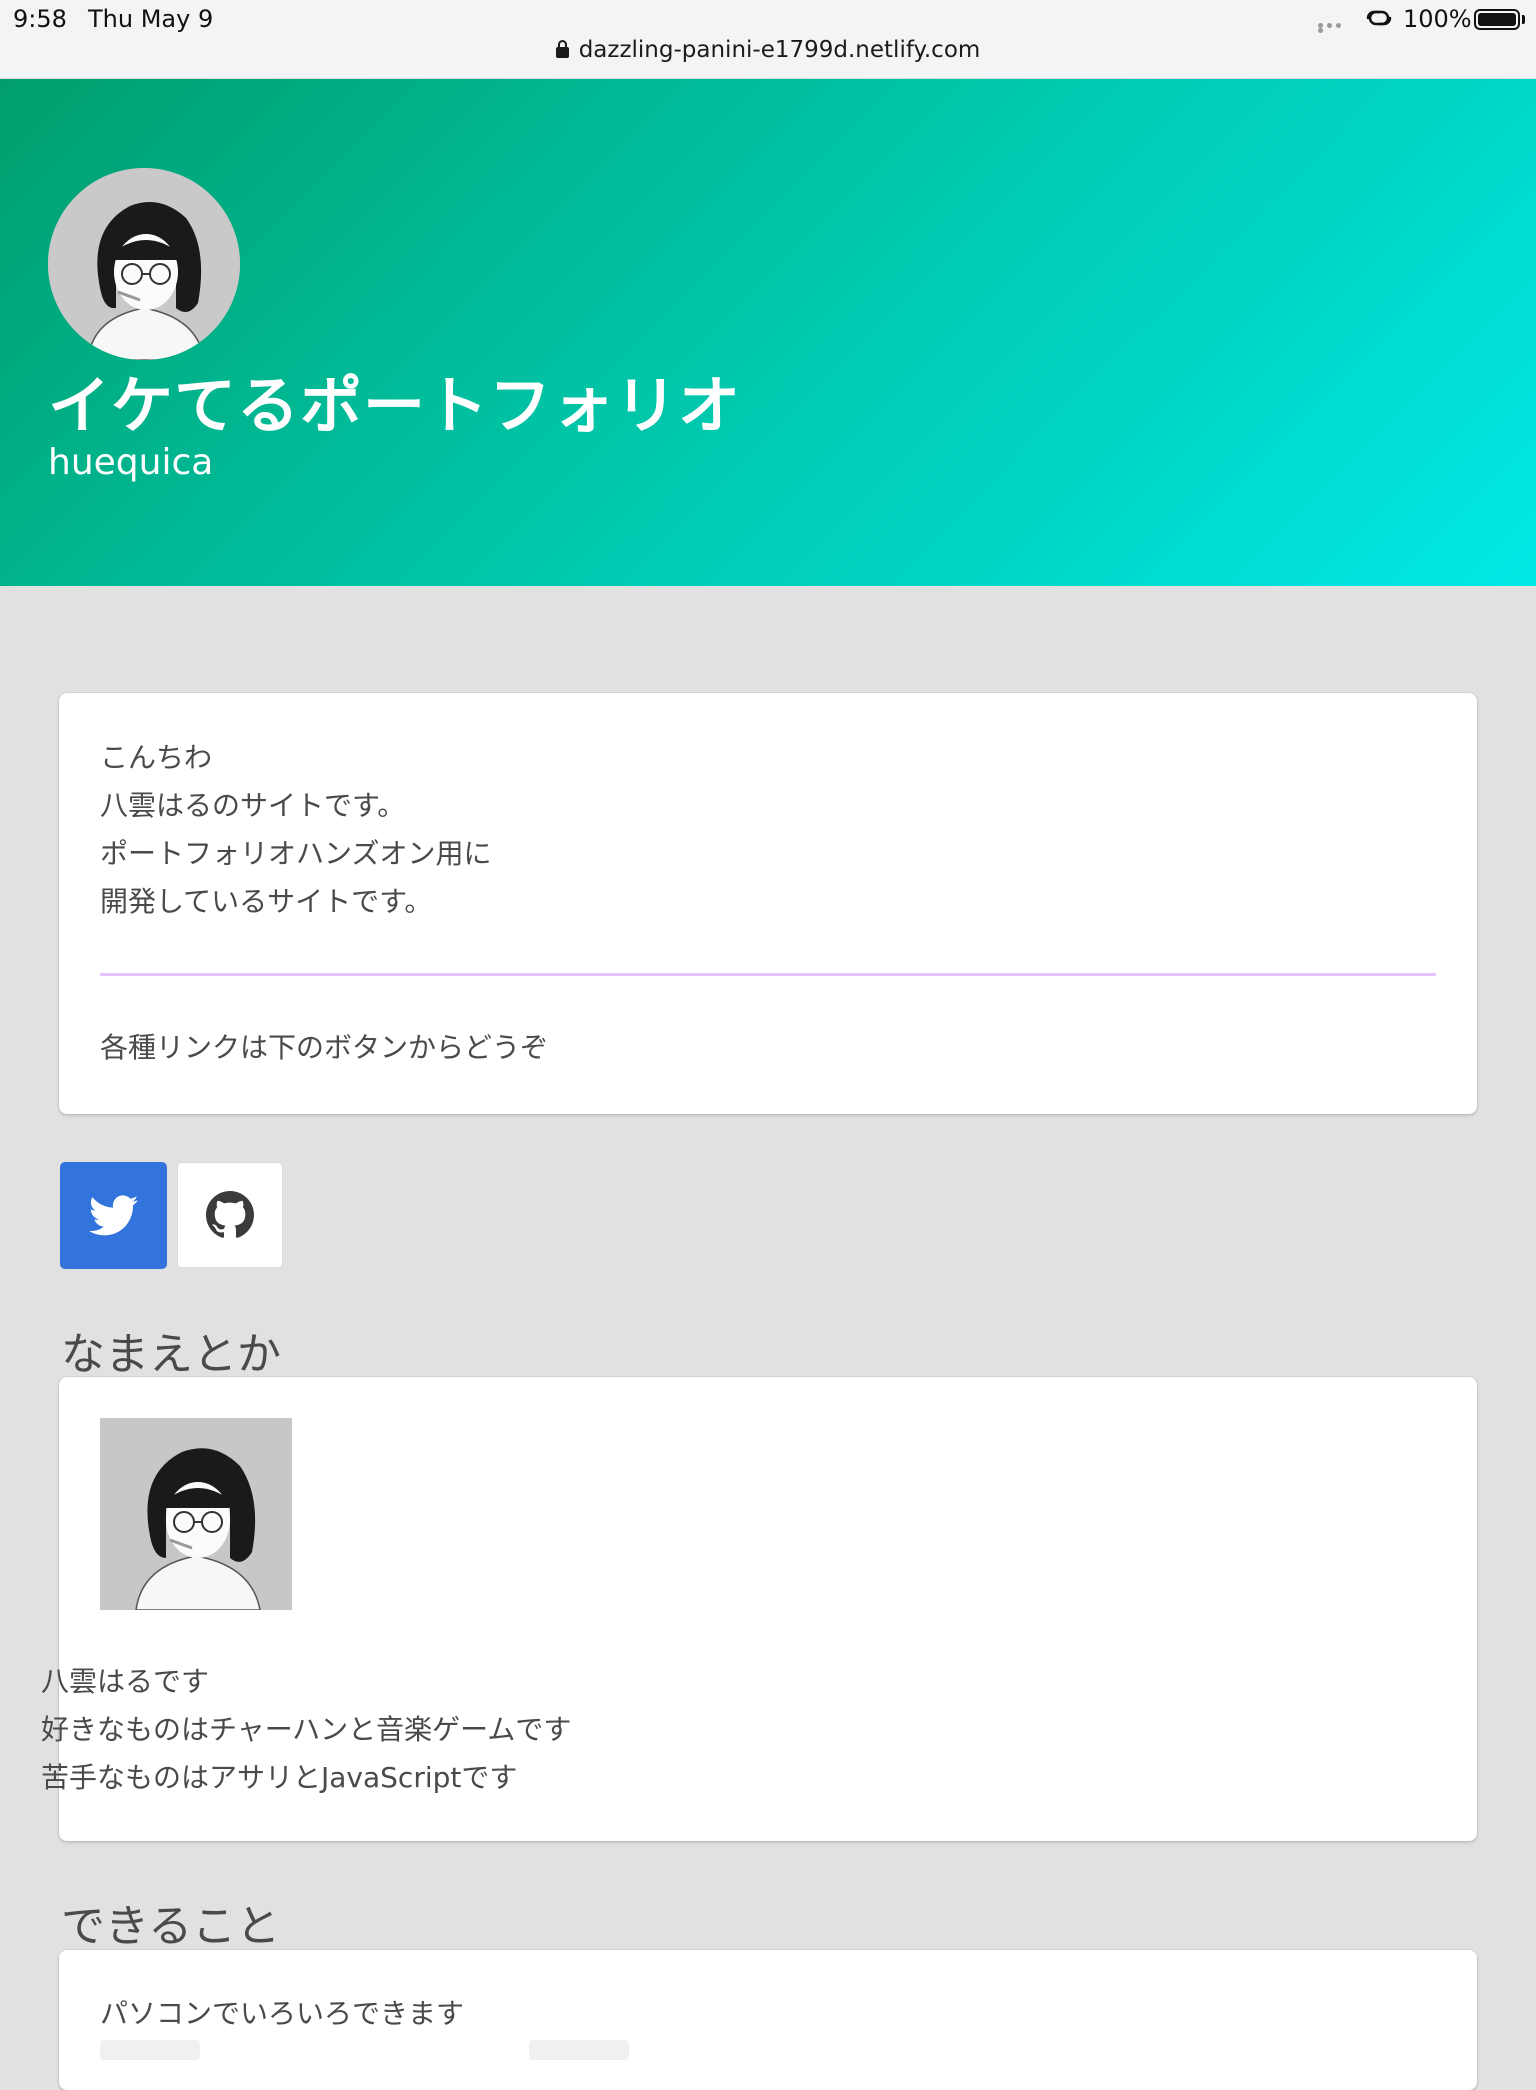 Image resolution: width=1536 pixels, height=2090 pixels. What do you see at coordinates (1379, 18) in the screenshot?
I see `personal-hotspot-icon` at bounding box center [1379, 18].